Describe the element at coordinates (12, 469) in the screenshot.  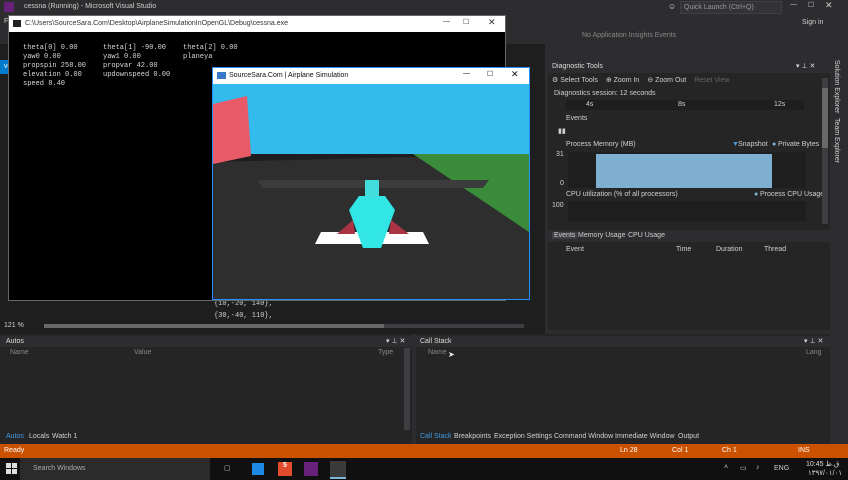
I see `windows-start-icon` at that location.